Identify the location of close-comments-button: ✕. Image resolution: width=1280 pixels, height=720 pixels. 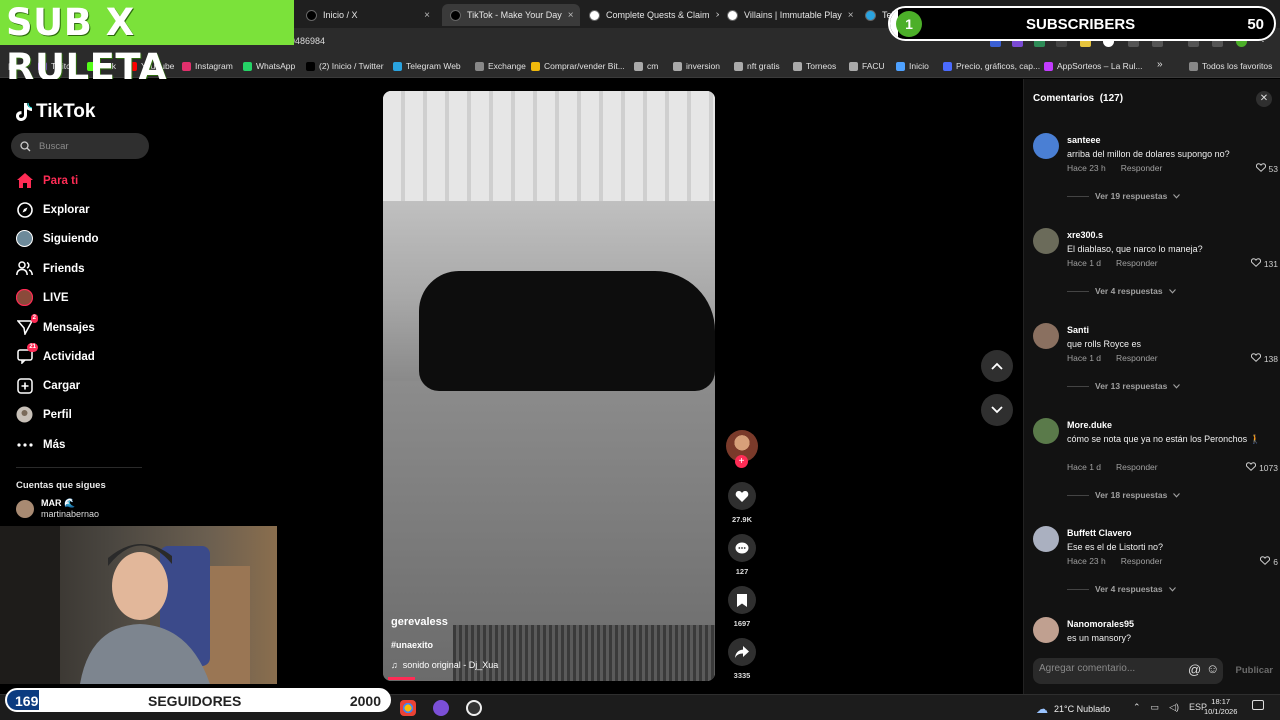
(1264, 99).